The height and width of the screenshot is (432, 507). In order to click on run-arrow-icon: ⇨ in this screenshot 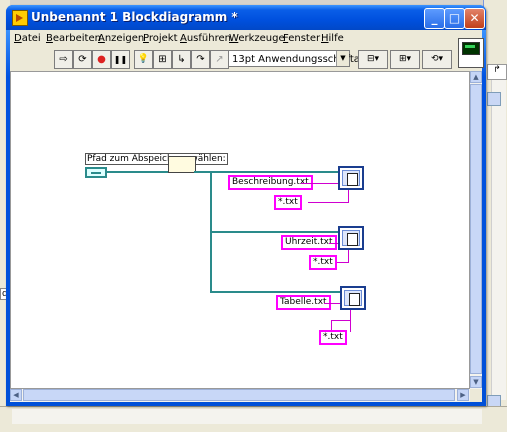, I will do `click(63, 59)`.